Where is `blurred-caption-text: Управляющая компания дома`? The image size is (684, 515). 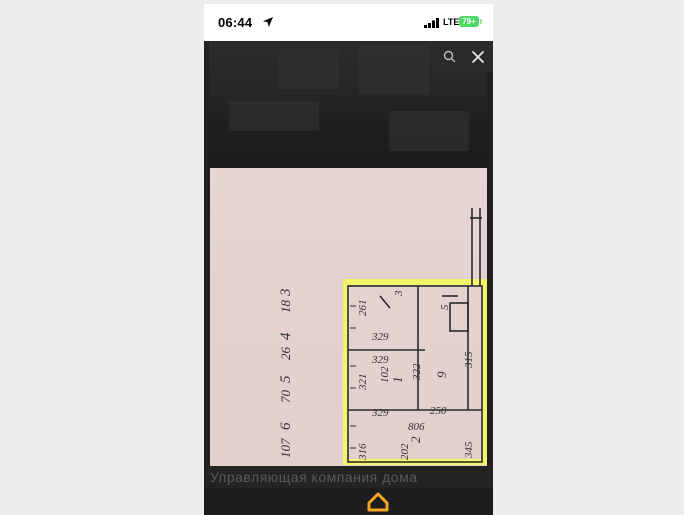 blurred-caption-text: Управляющая компания дома is located at coordinates (348, 477).